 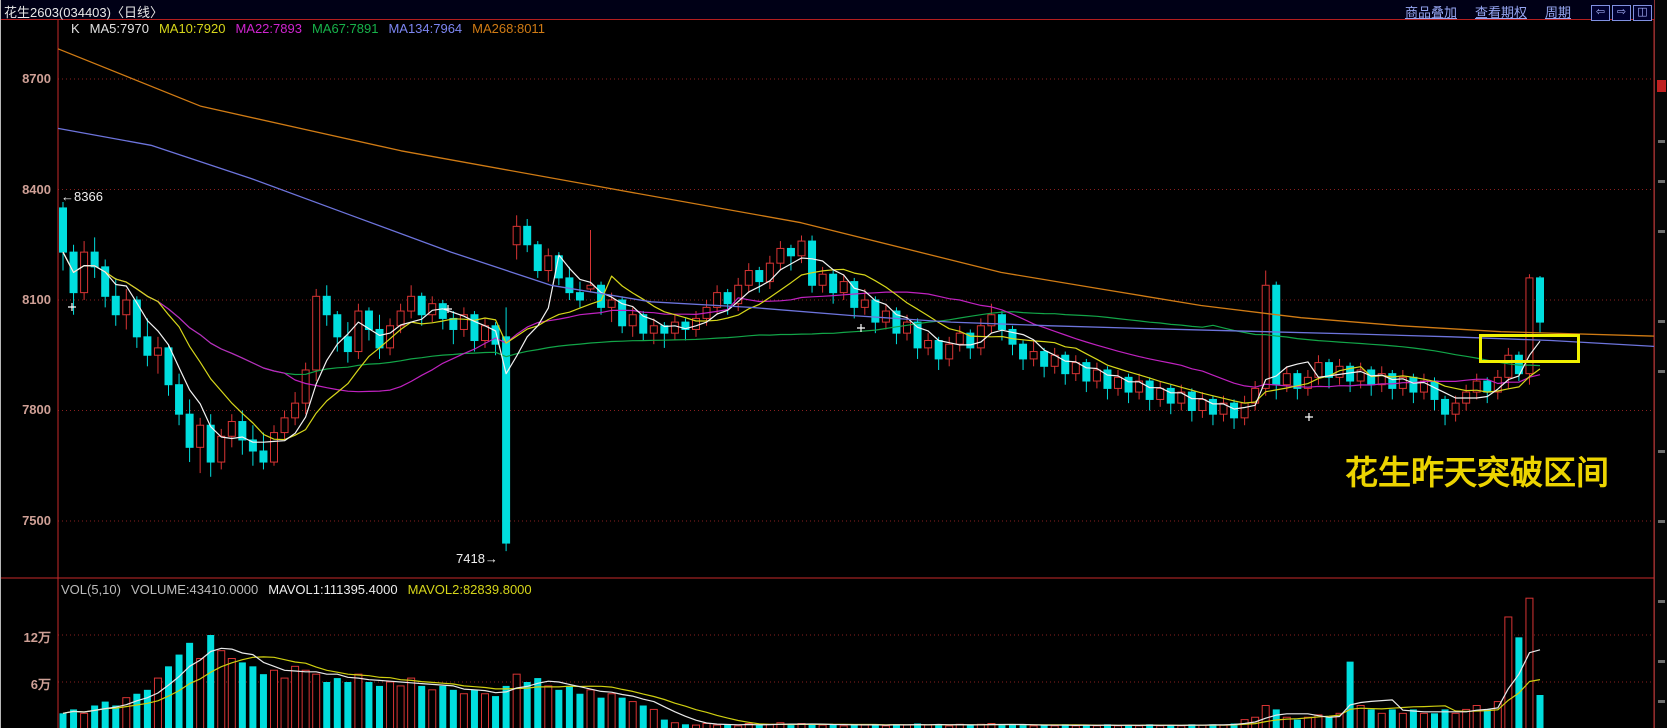 I want to click on vol-readout-2: VOLUME:43410.0000, so click(x=194, y=589).